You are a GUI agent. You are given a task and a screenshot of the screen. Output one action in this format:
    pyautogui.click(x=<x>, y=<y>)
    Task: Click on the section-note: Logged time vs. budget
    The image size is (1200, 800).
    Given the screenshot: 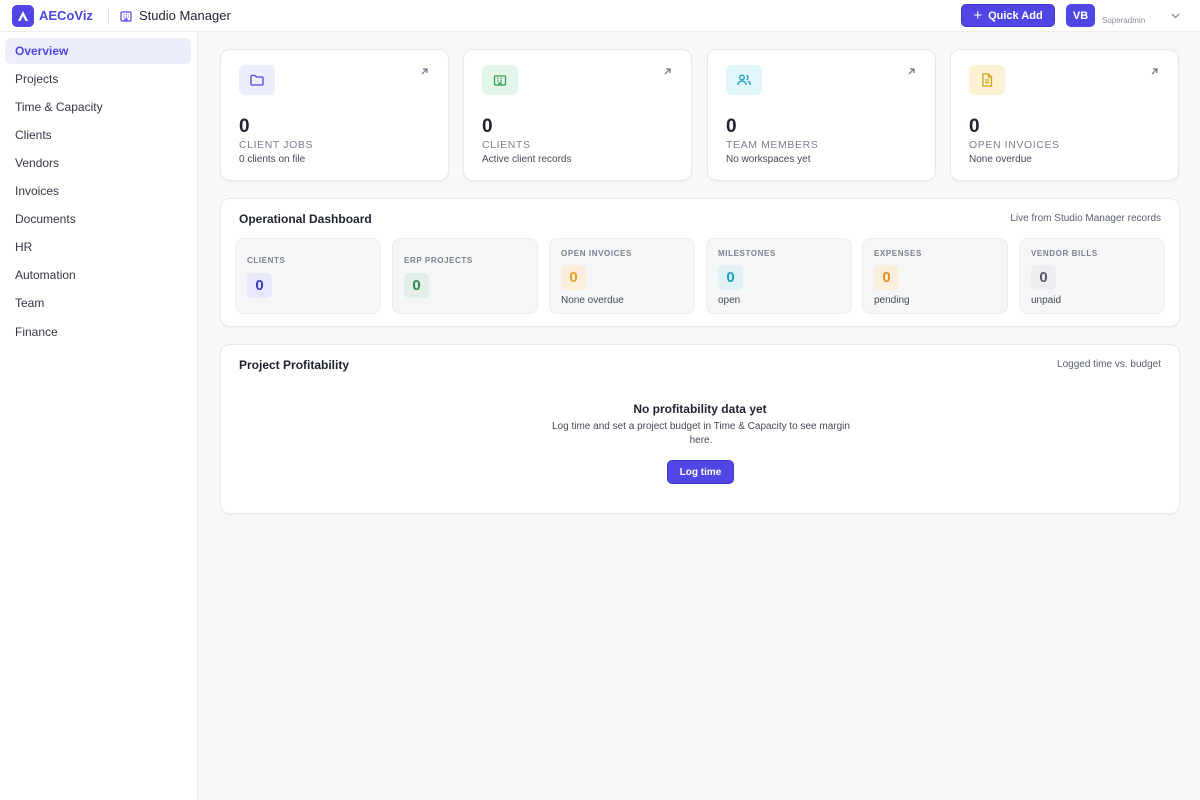 What is the action you would take?
    pyautogui.click(x=1109, y=364)
    